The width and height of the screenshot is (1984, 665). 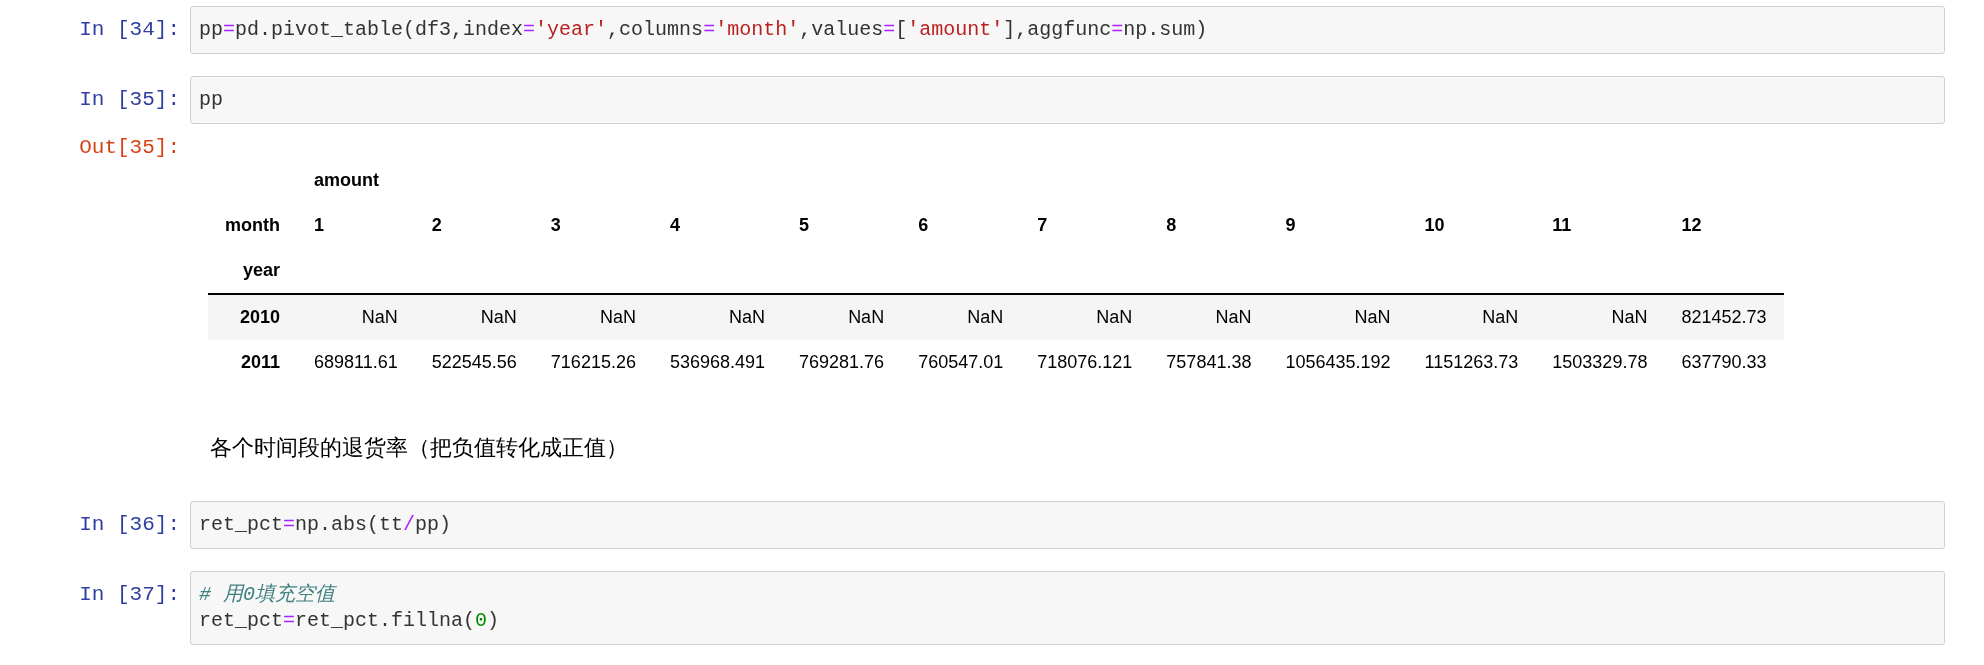 I want to click on table-cell: 689811.61, so click(x=356, y=362).